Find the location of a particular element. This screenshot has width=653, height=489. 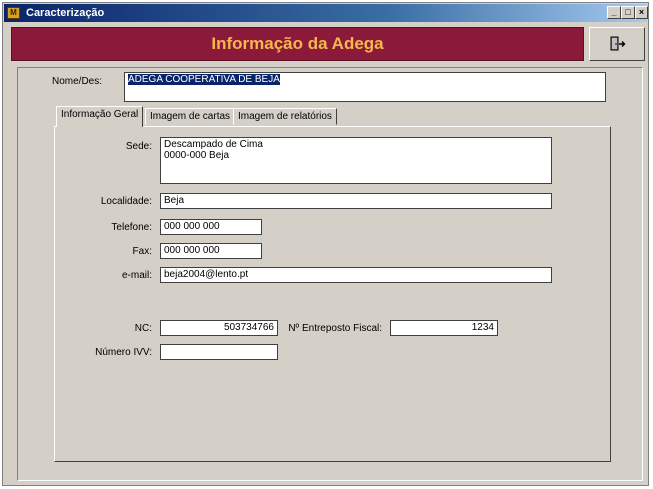

exit-button is located at coordinates (617, 44).